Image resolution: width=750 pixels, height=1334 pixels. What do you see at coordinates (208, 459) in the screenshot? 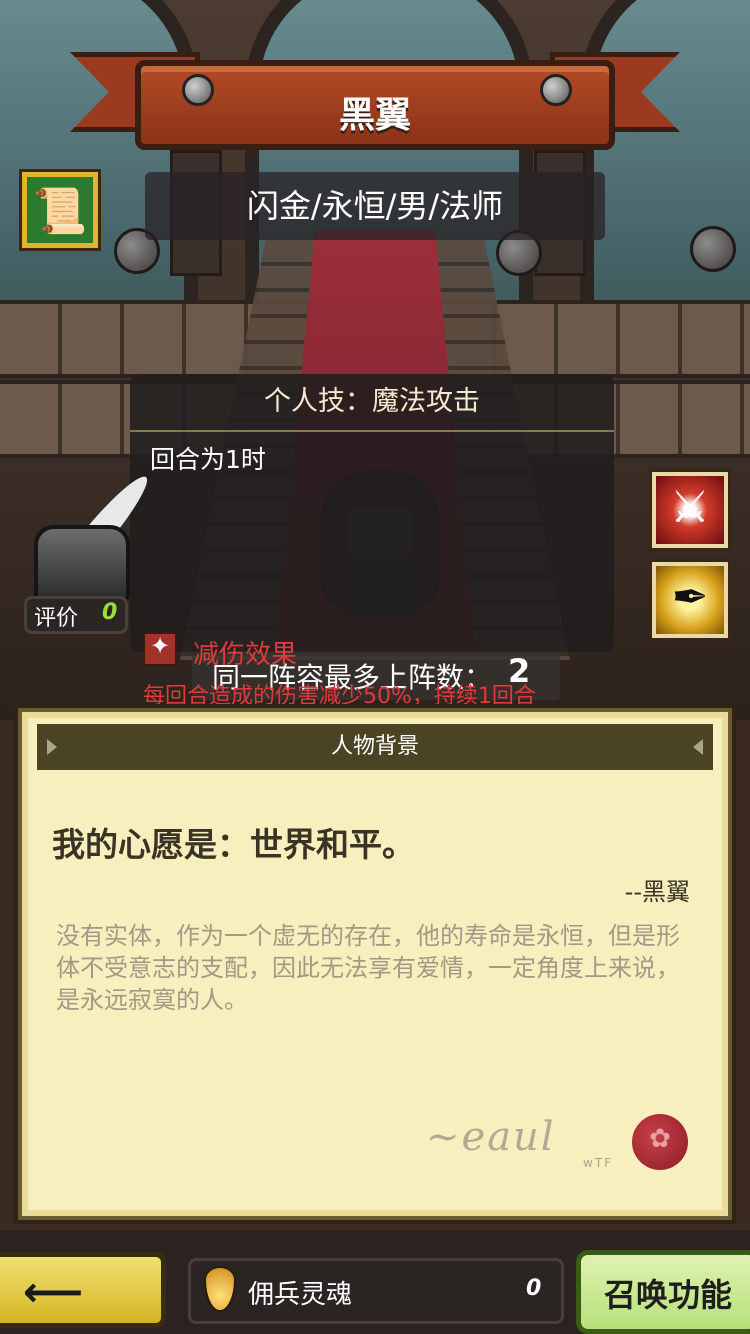
I see `skill-detail: 回合为1时` at bounding box center [208, 459].